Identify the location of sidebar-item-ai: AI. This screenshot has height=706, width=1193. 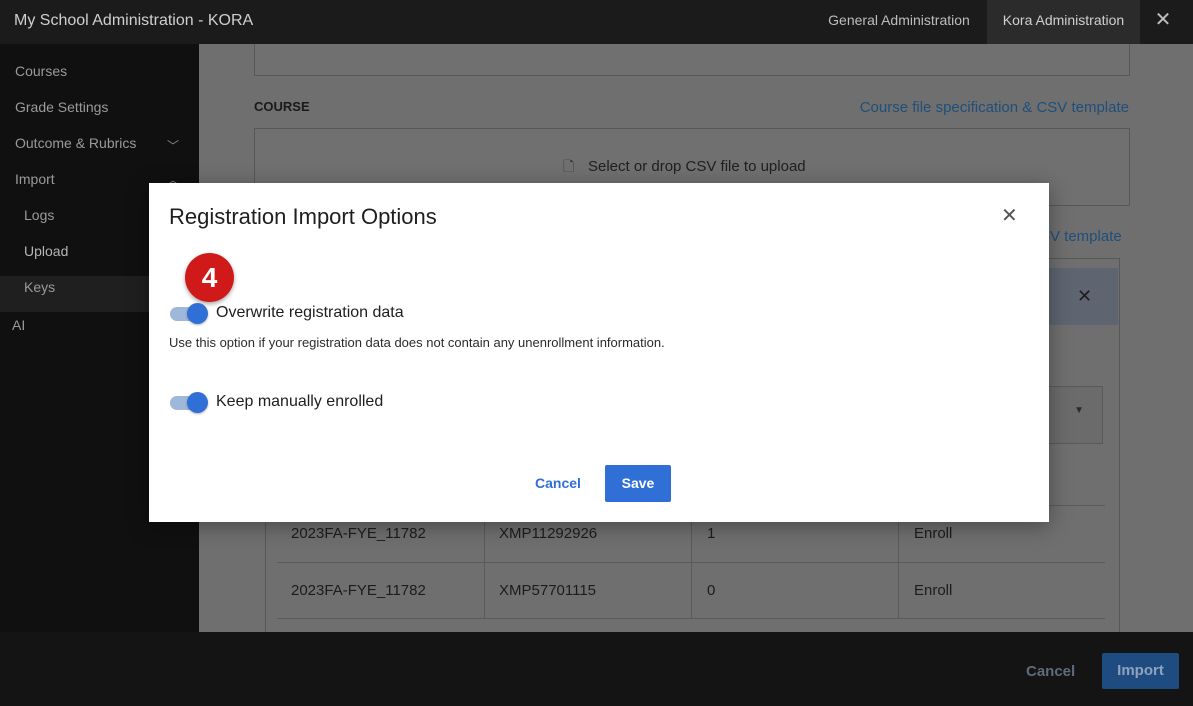
(18, 325).